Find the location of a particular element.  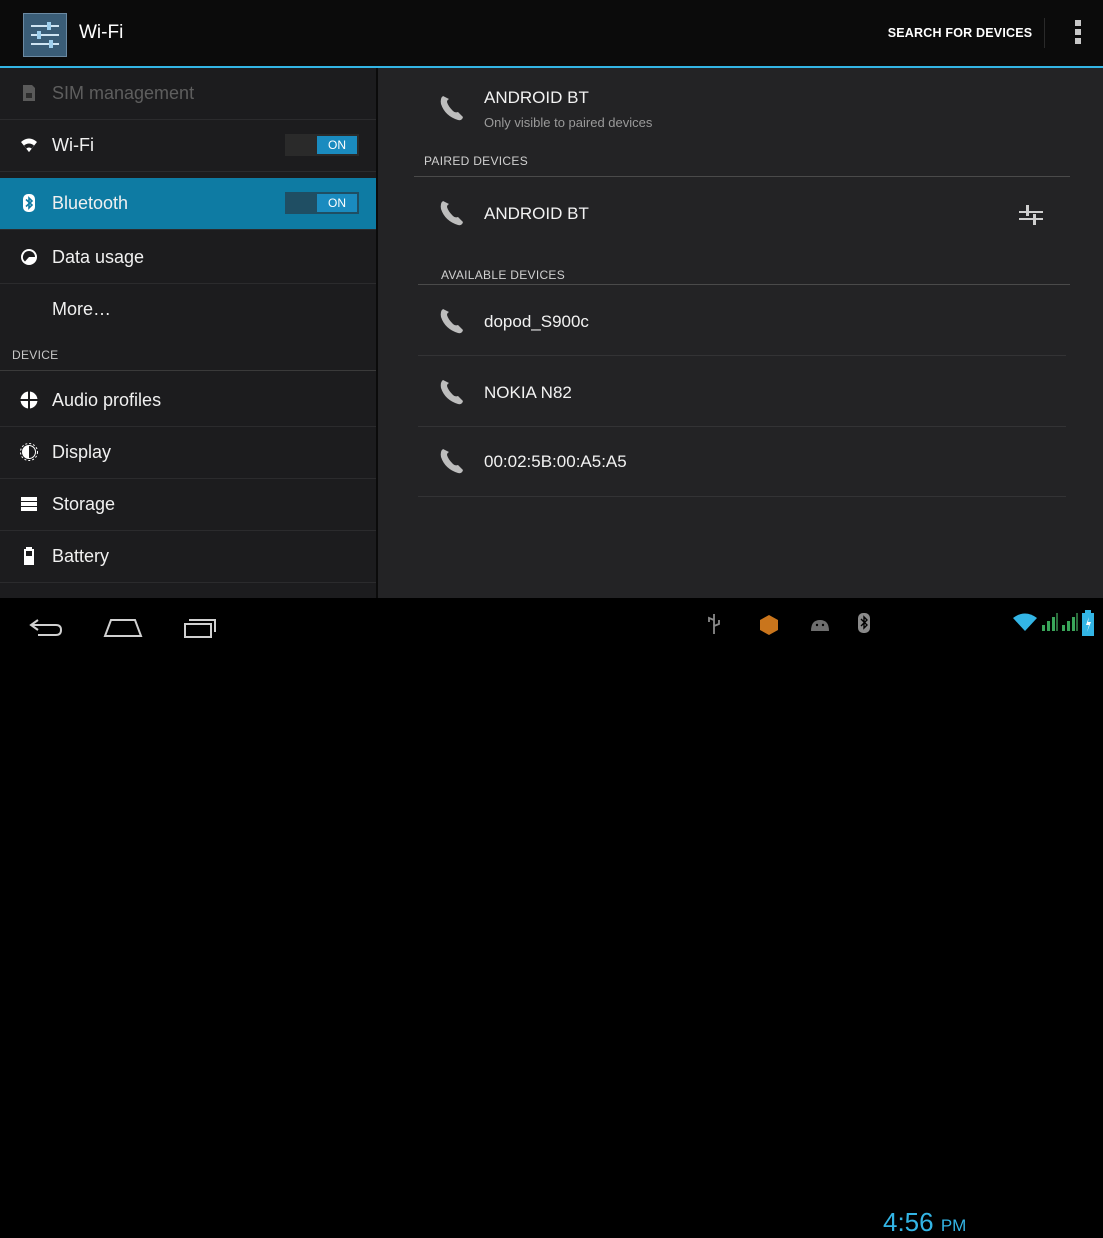

search-for-devices-button: SEARCH FOR DEVICES is located at coordinates (960, 33).